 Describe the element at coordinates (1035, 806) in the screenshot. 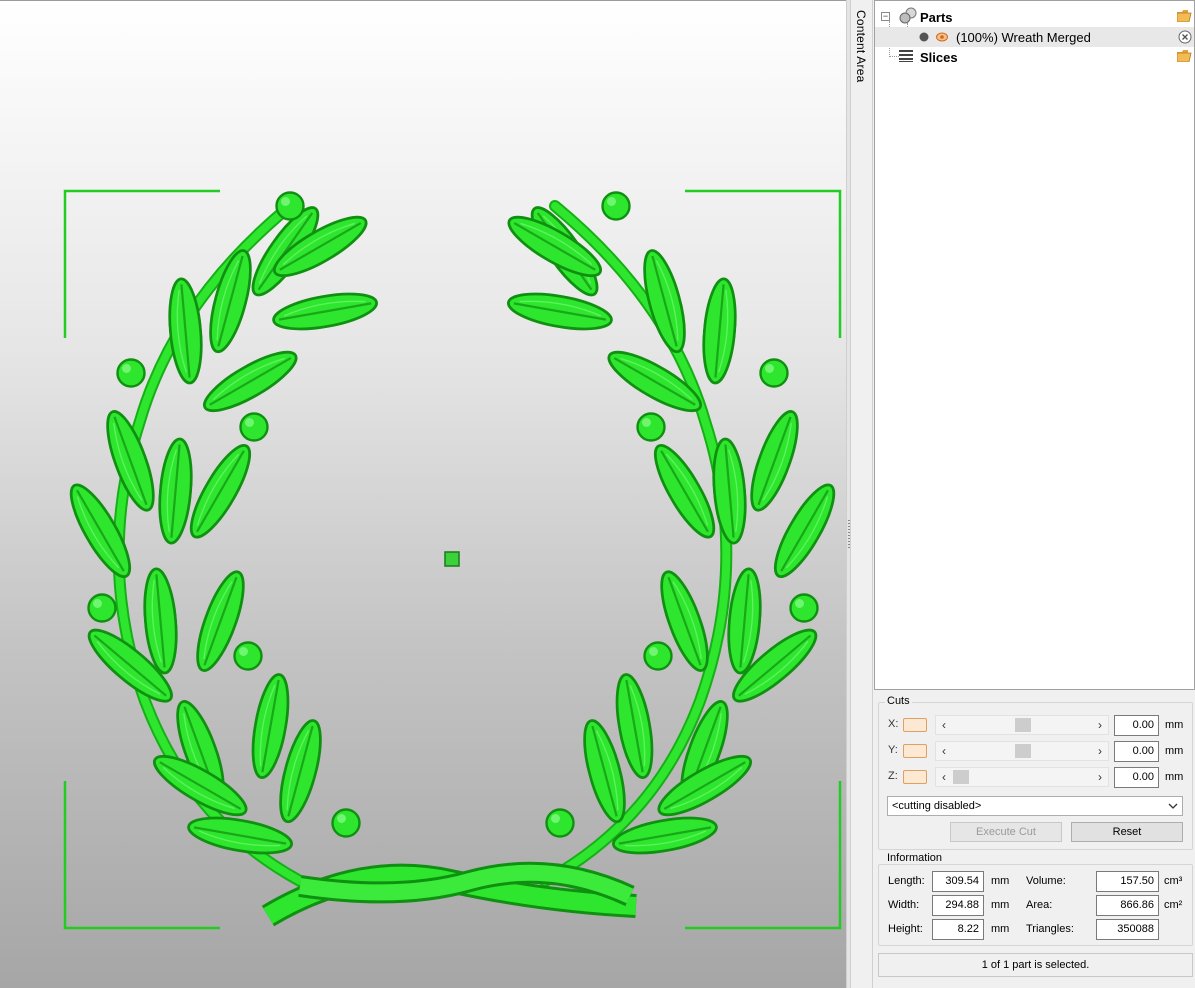

I see `cut-mode-select: <cutting disabled>` at that location.